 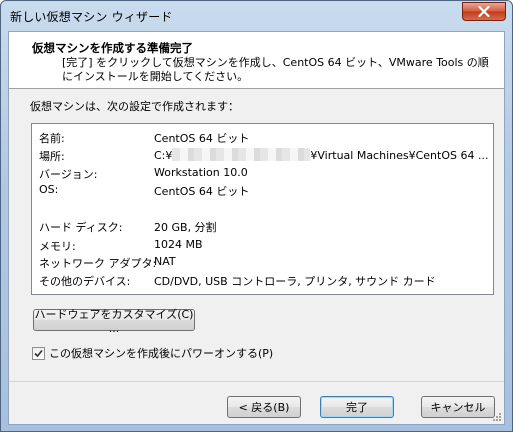 I want to click on setting-label: その他のデバイス:, so click(x=85, y=281).